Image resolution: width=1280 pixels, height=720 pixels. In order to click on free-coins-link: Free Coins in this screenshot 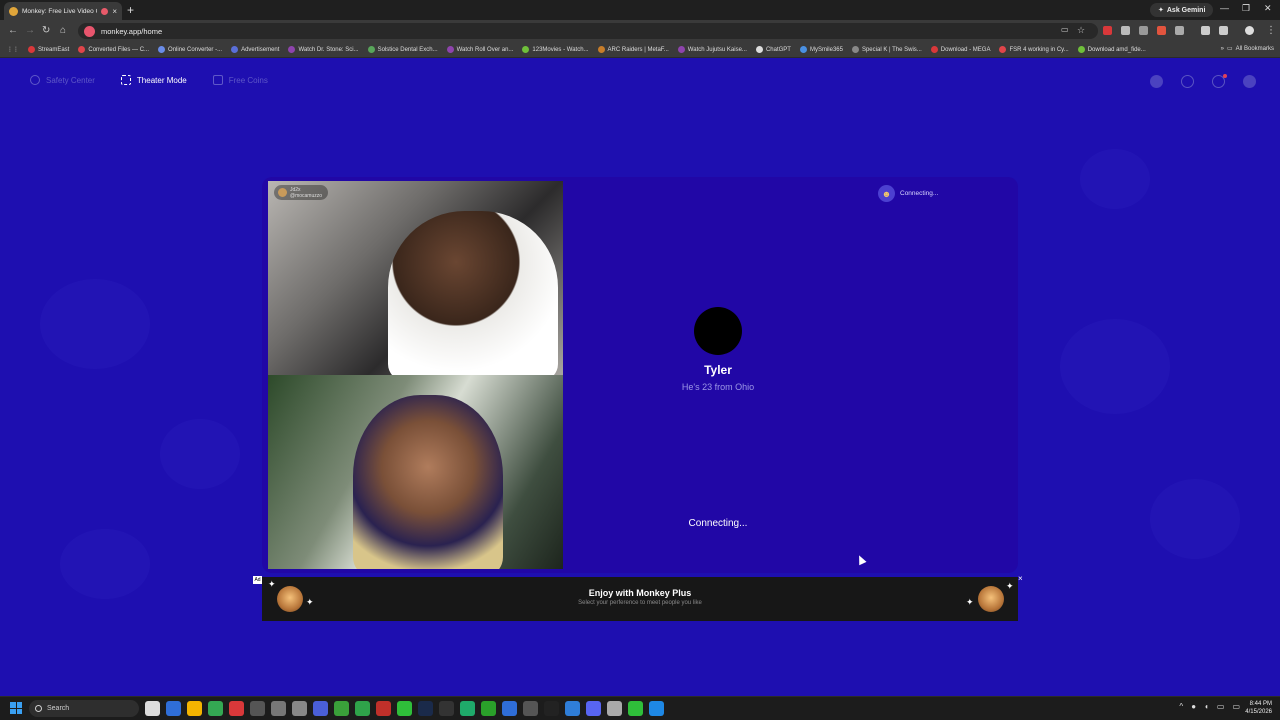, I will do `click(240, 80)`.